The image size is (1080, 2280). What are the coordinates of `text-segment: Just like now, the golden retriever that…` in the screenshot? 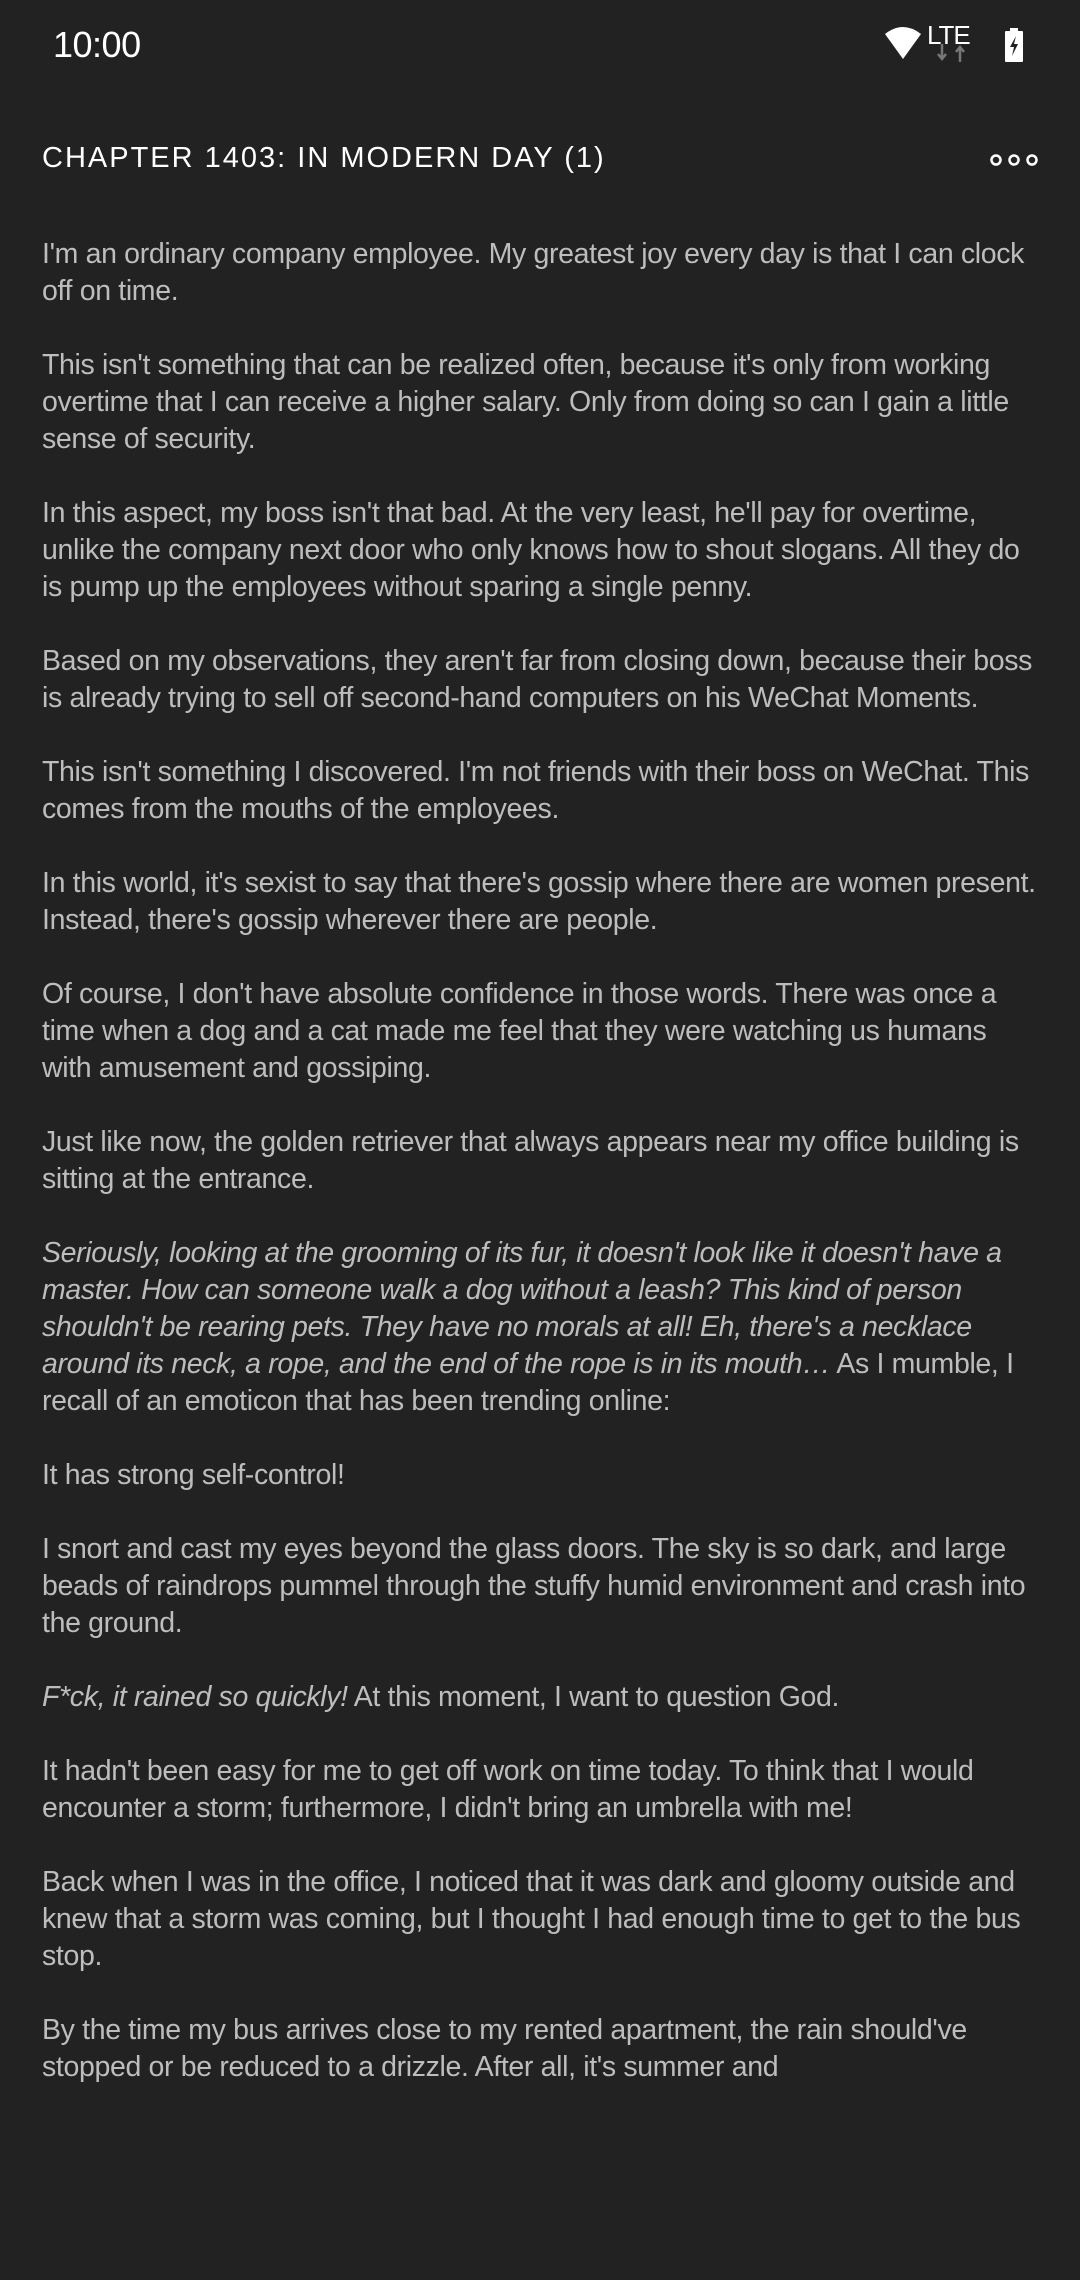 It's located at (530, 1160).